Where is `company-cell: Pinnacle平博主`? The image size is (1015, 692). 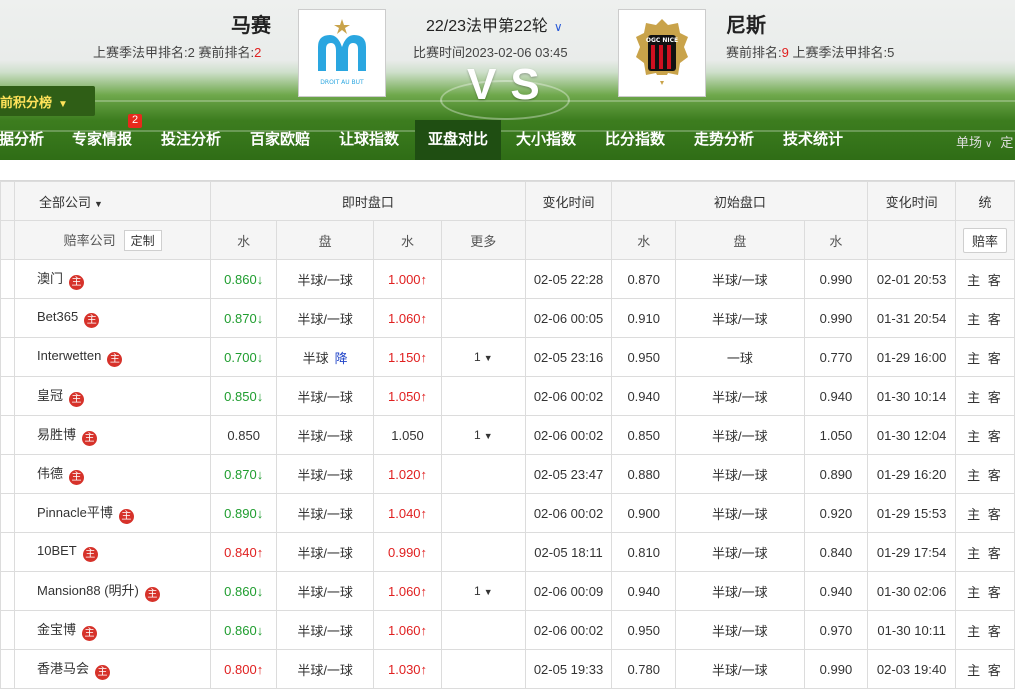 company-cell: Pinnacle平博主 is located at coordinates (112, 513).